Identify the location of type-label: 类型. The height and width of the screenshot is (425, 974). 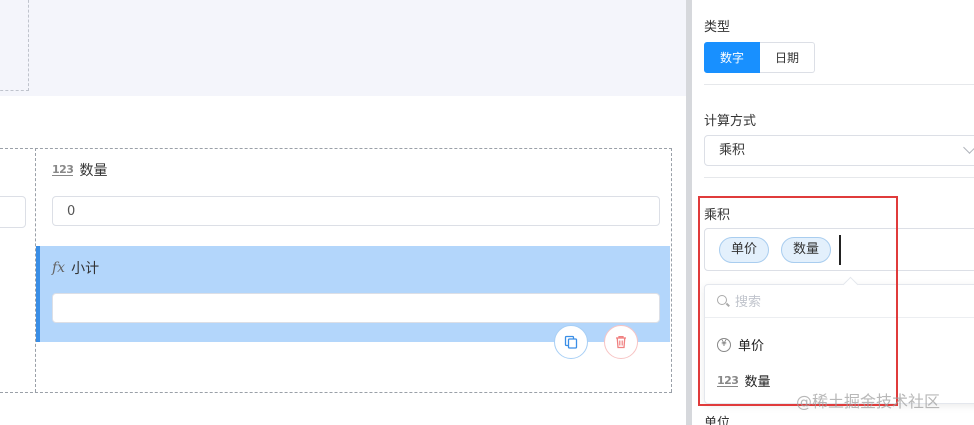
(717, 27).